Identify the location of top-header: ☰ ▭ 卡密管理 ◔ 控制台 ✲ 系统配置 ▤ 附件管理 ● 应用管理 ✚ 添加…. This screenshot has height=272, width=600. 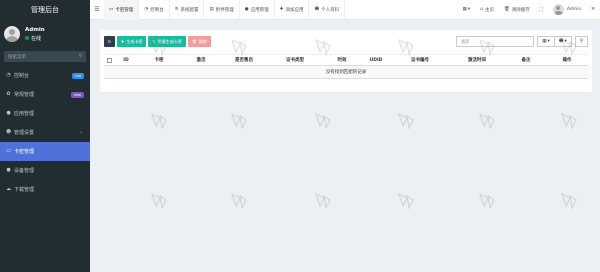
(345, 10).